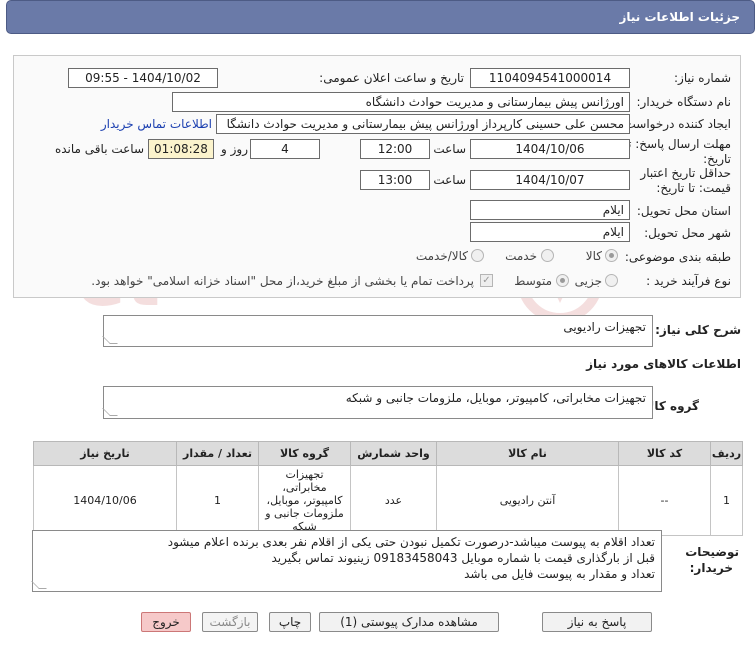 Image resolution: width=755 pixels, height=648 pixels. I want to click on deadline-label: مهلت ارسال پاسخ: تا, so click(677, 144).